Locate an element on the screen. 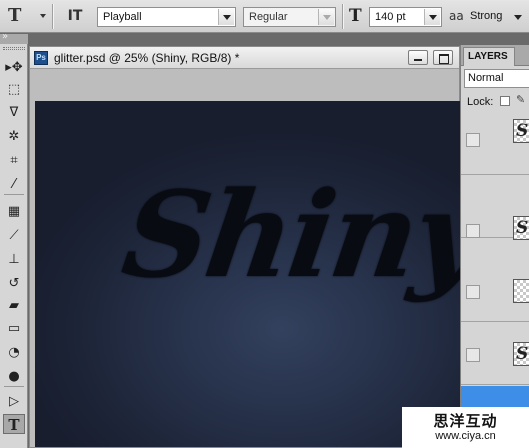  document-tab: Ps glitter.psd @ 25% (Shiny, RGB/8) * is located at coordinates (244, 58).